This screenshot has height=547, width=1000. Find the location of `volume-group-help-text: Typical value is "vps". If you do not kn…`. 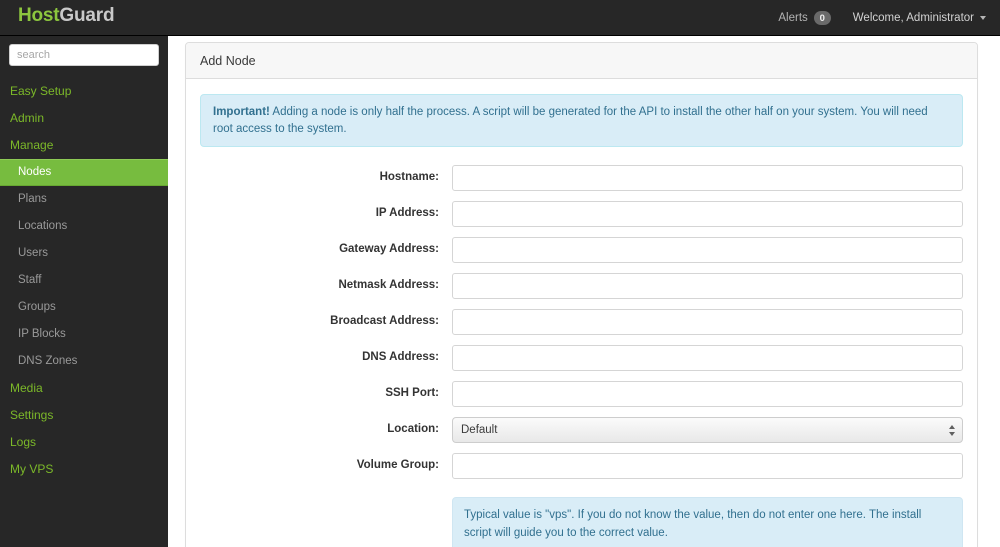

volume-group-help-text: Typical value is "vps". If you do not kn… is located at coordinates (707, 522).